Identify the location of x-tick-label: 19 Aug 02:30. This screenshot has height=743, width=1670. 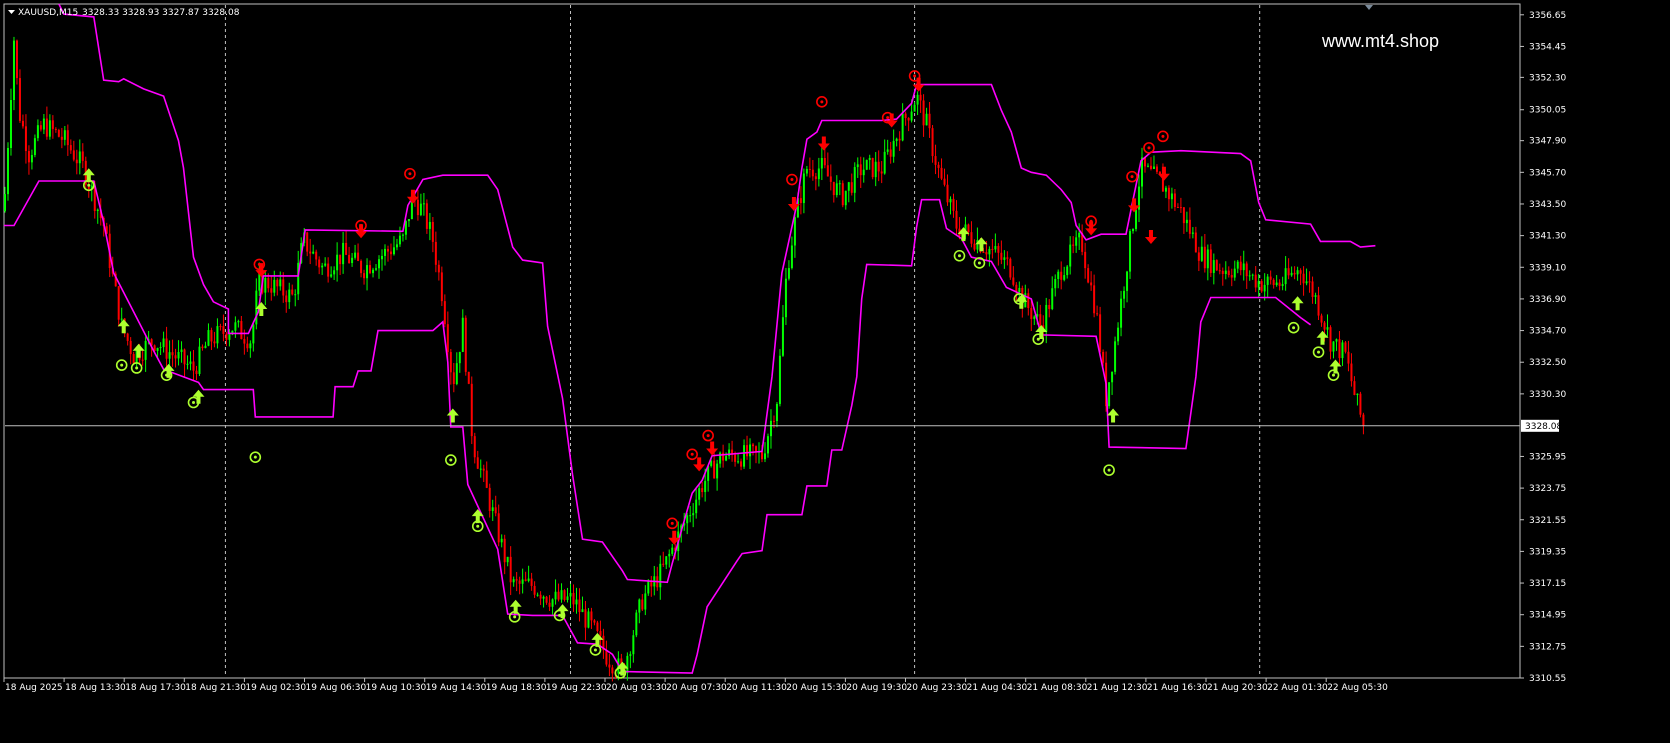
(275, 688).